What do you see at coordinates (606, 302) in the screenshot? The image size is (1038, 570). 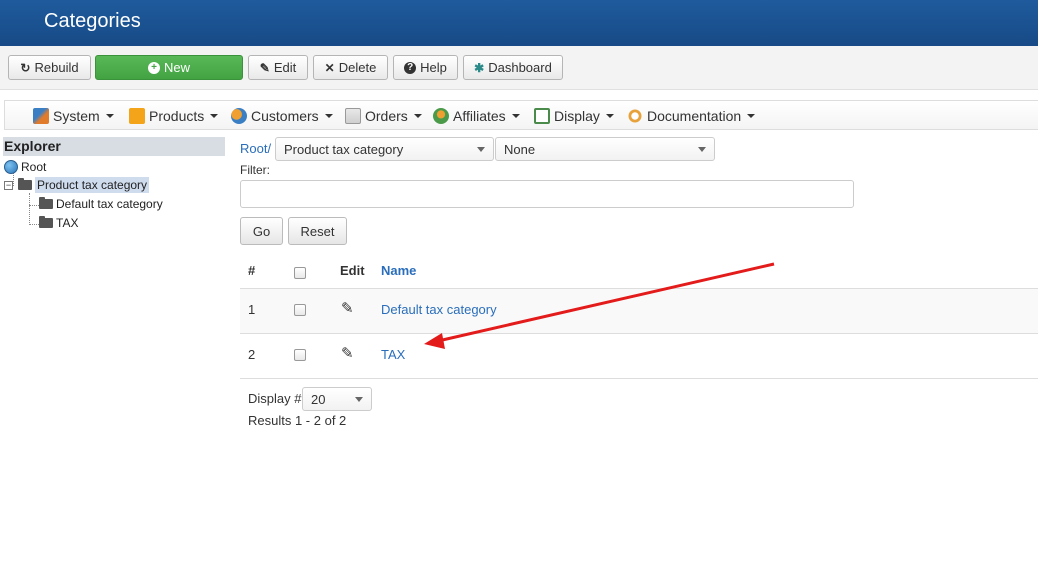 I see `arrow-line` at bounding box center [606, 302].